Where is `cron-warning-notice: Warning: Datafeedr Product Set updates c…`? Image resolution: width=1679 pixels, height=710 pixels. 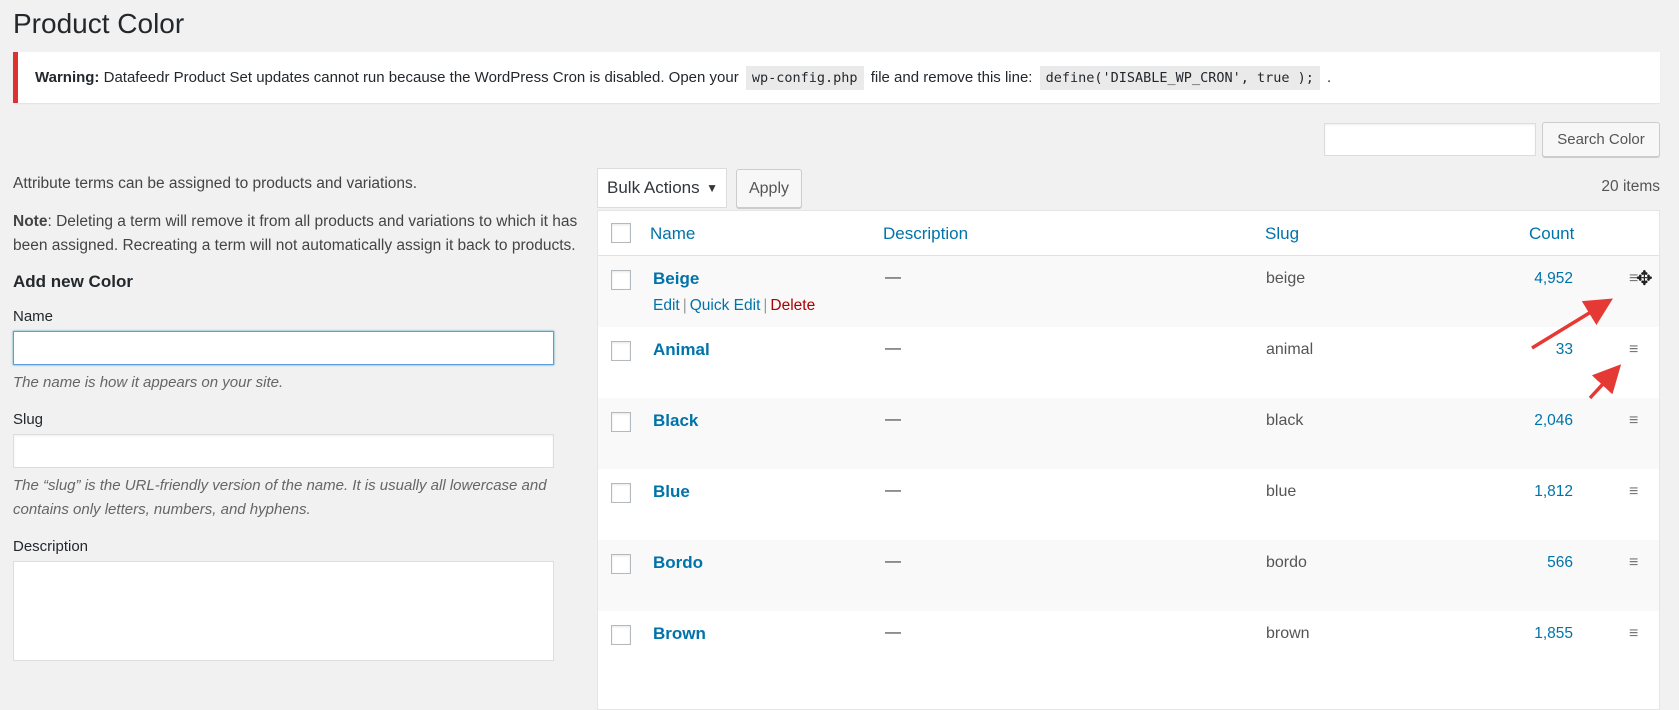
cron-warning-notice: Warning: Datafeedr Product Set updates c… is located at coordinates (836, 77).